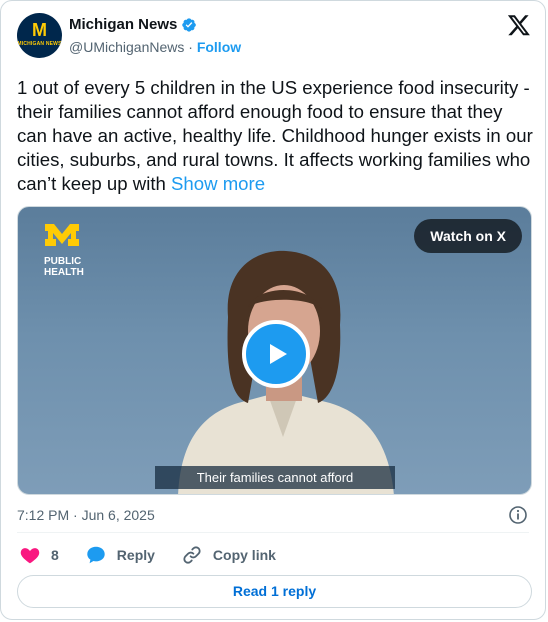 The width and height of the screenshot is (548, 622). What do you see at coordinates (64, 250) in the screenshot?
I see `public-health-logo: PUBLIC HEALTH` at bounding box center [64, 250].